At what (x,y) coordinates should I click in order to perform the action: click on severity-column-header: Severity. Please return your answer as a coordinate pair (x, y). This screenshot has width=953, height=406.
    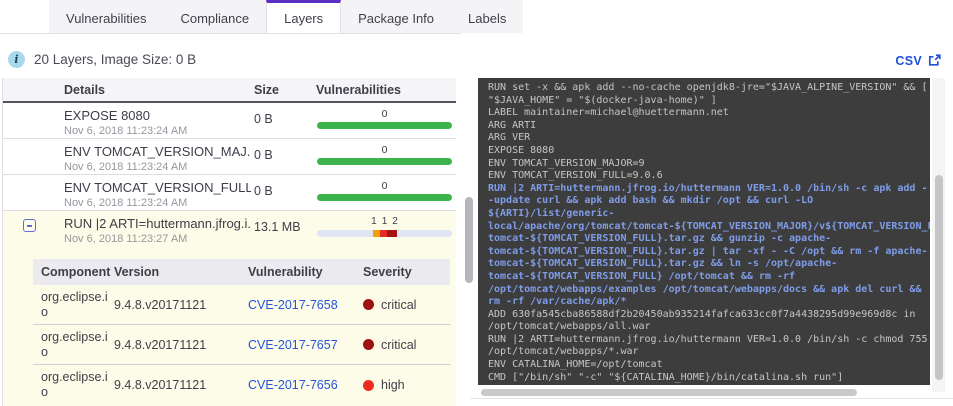
    Looking at the image, I should click on (387, 272).